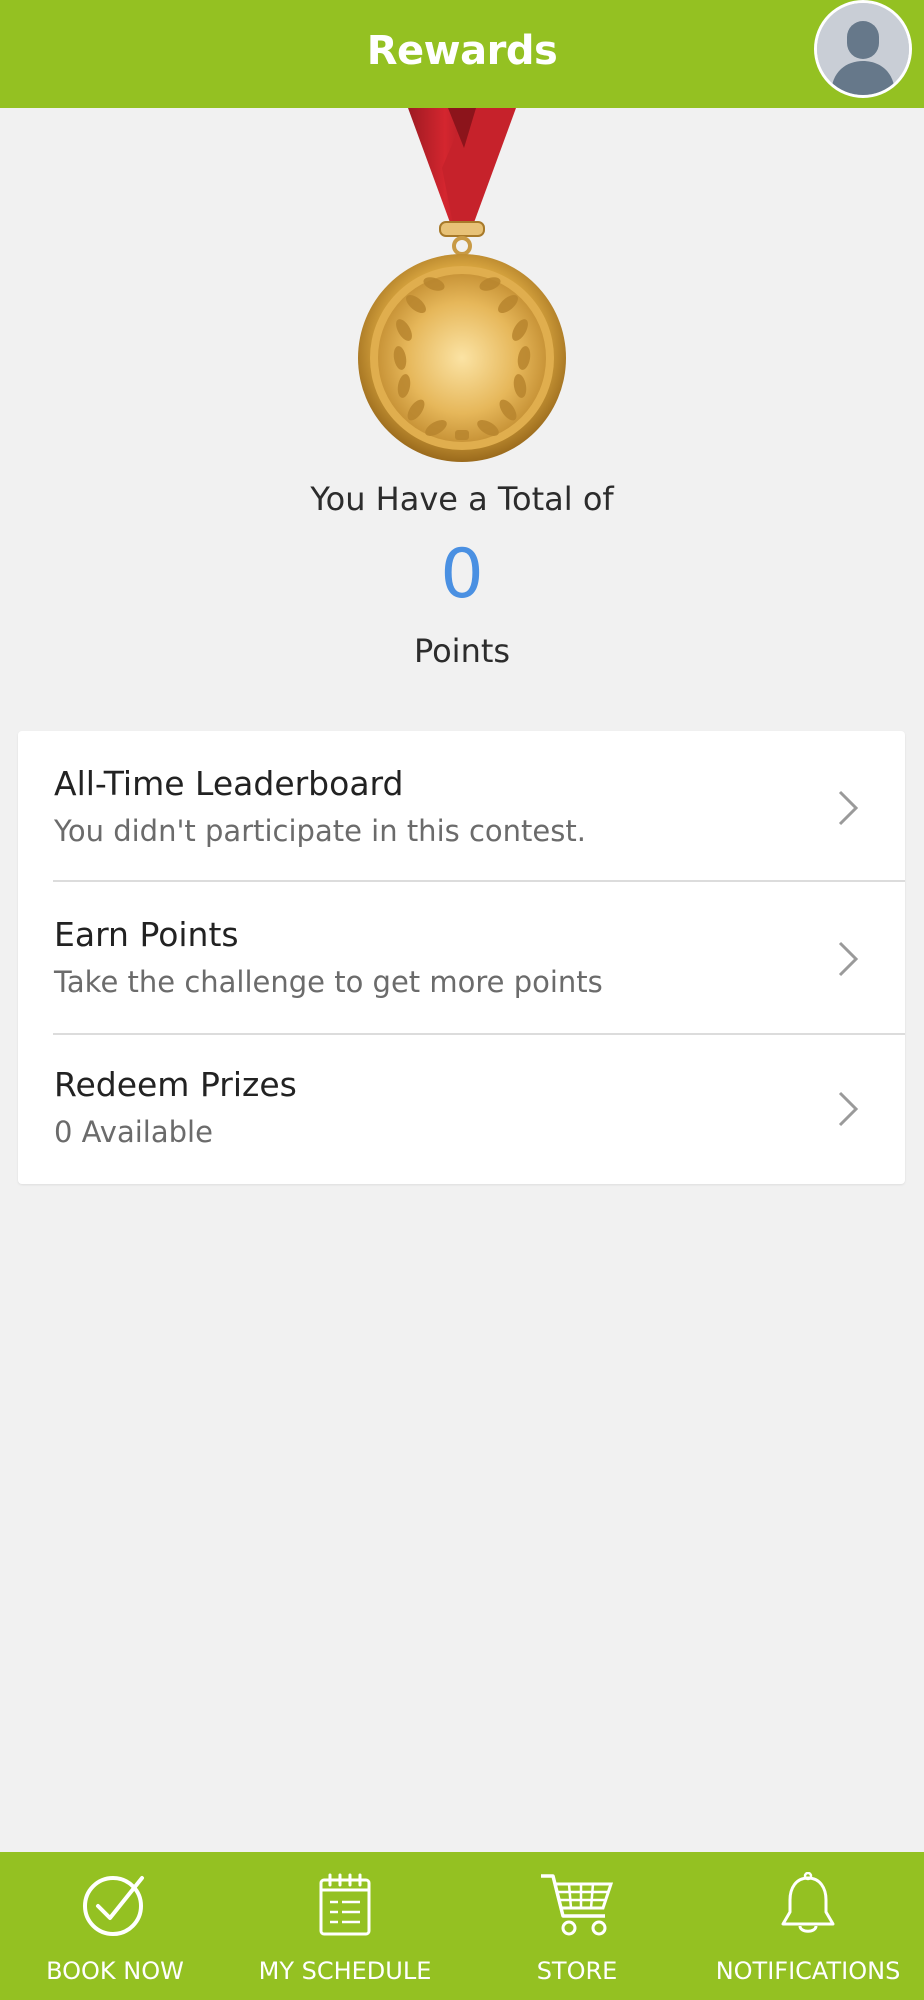  What do you see at coordinates (229, 783) in the screenshot?
I see `leaderboard-title: All-Time Leaderboard` at bounding box center [229, 783].